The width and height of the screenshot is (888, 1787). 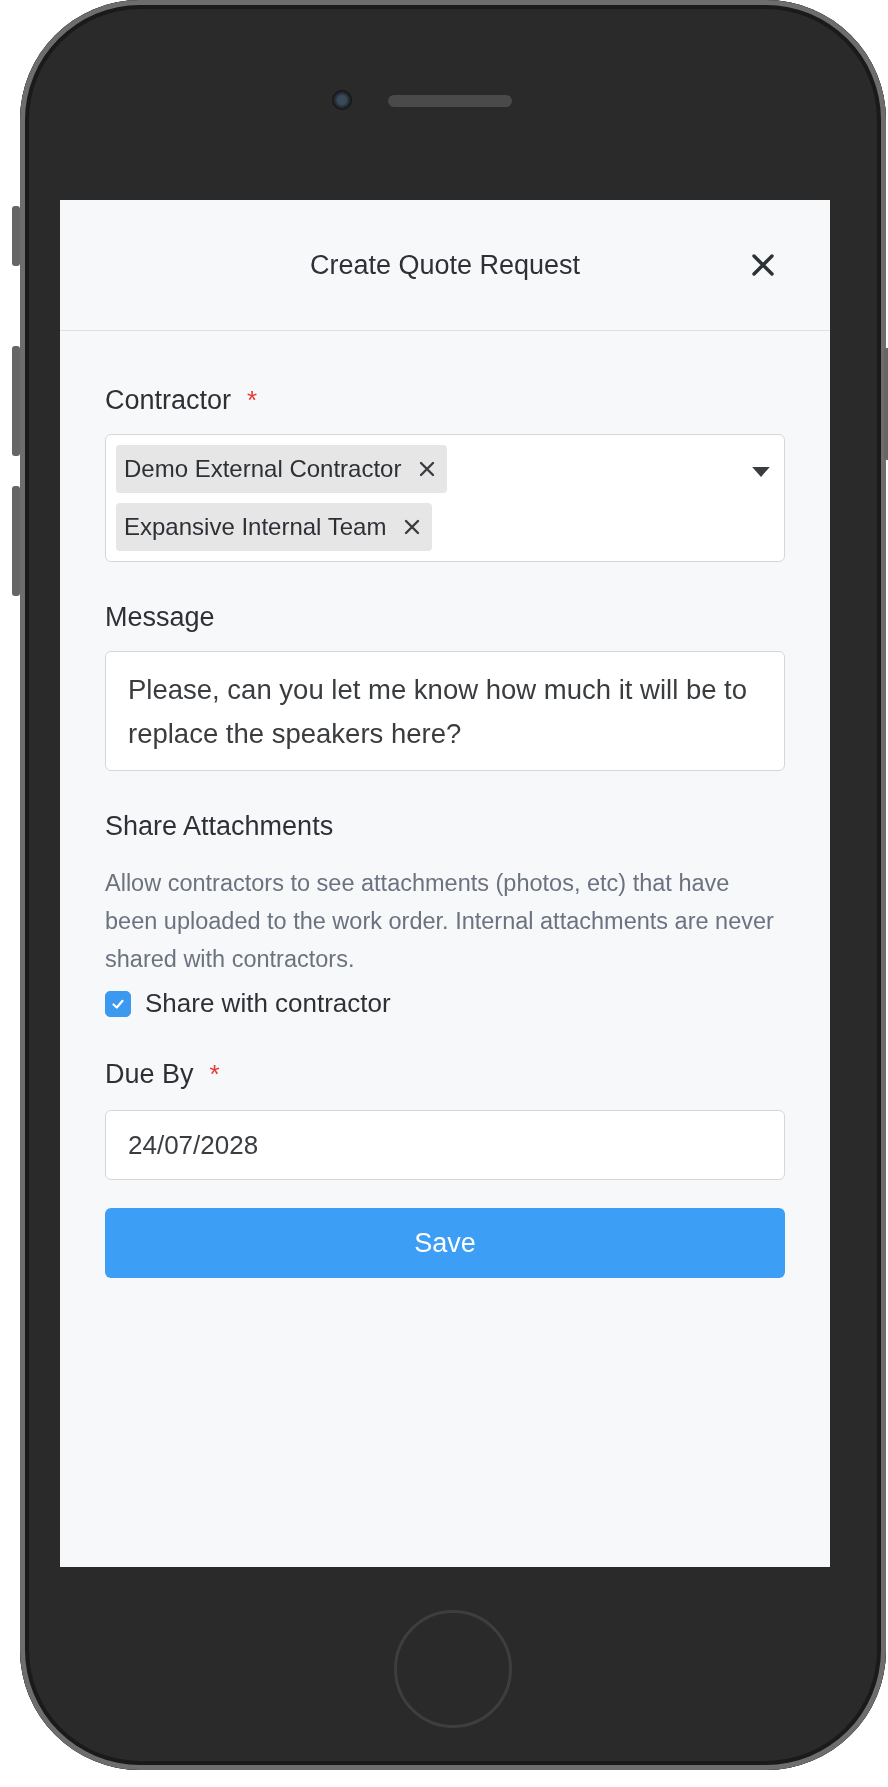 I want to click on camera-icon, so click(x=342, y=100).